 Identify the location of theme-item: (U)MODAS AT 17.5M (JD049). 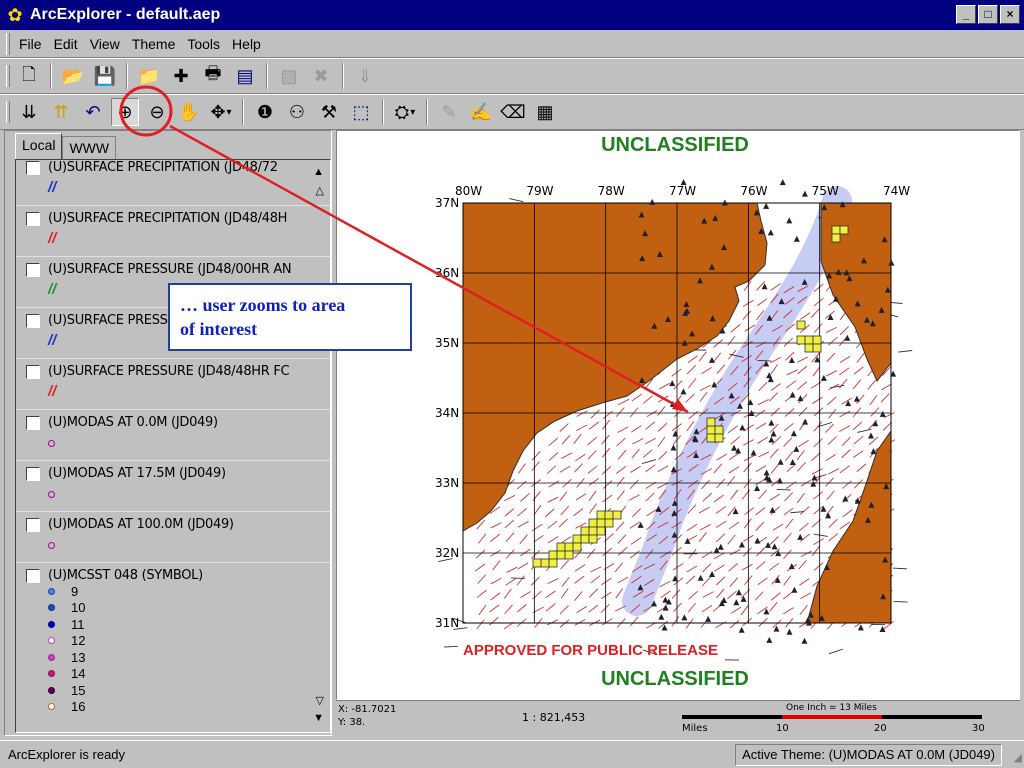
(173, 486).